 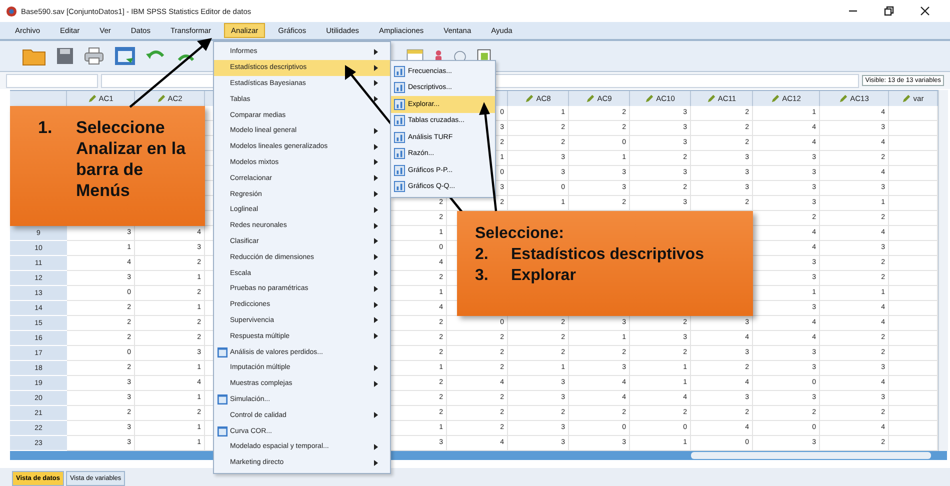 What do you see at coordinates (52, 81) in the screenshot?
I see `cell-reference-field` at bounding box center [52, 81].